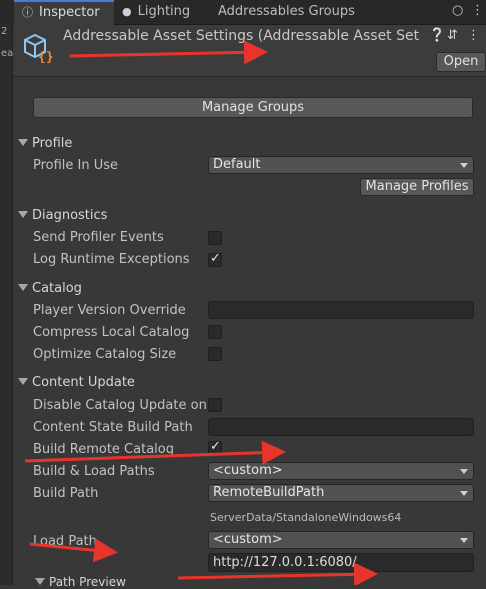  What do you see at coordinates (215, 405) in the screenshot?
I see `disable-catalog-update-checkbox` at bounding box center [215, 405].